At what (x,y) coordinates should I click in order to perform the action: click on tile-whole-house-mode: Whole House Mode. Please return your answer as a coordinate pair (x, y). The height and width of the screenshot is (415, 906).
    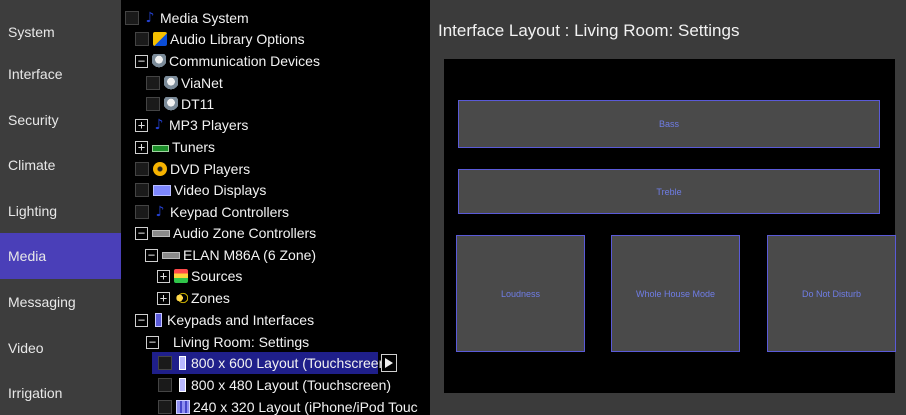
    Looking at the image, I should click on (675, 293).